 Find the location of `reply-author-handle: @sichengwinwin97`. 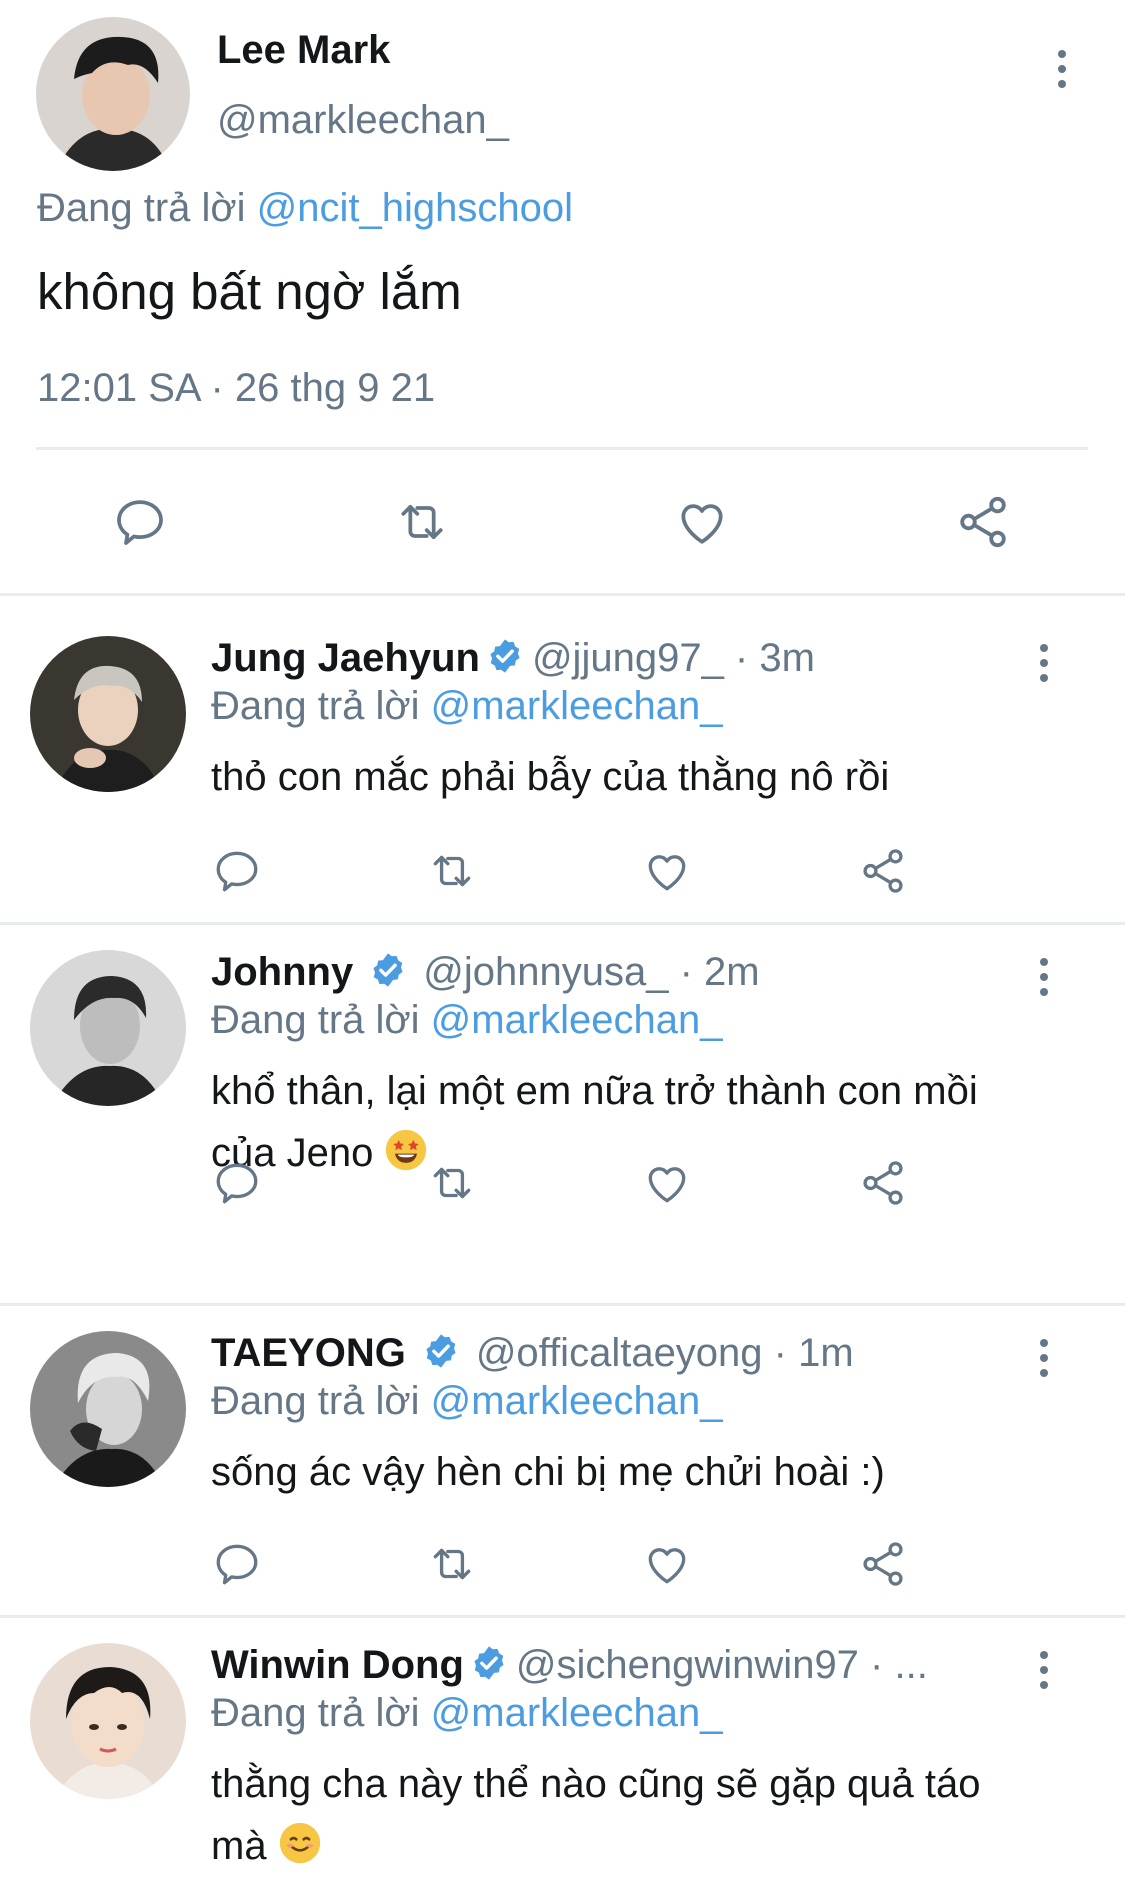

reply-author-handle: @sichengwinwin97 is located at coordinates (687, 1665).